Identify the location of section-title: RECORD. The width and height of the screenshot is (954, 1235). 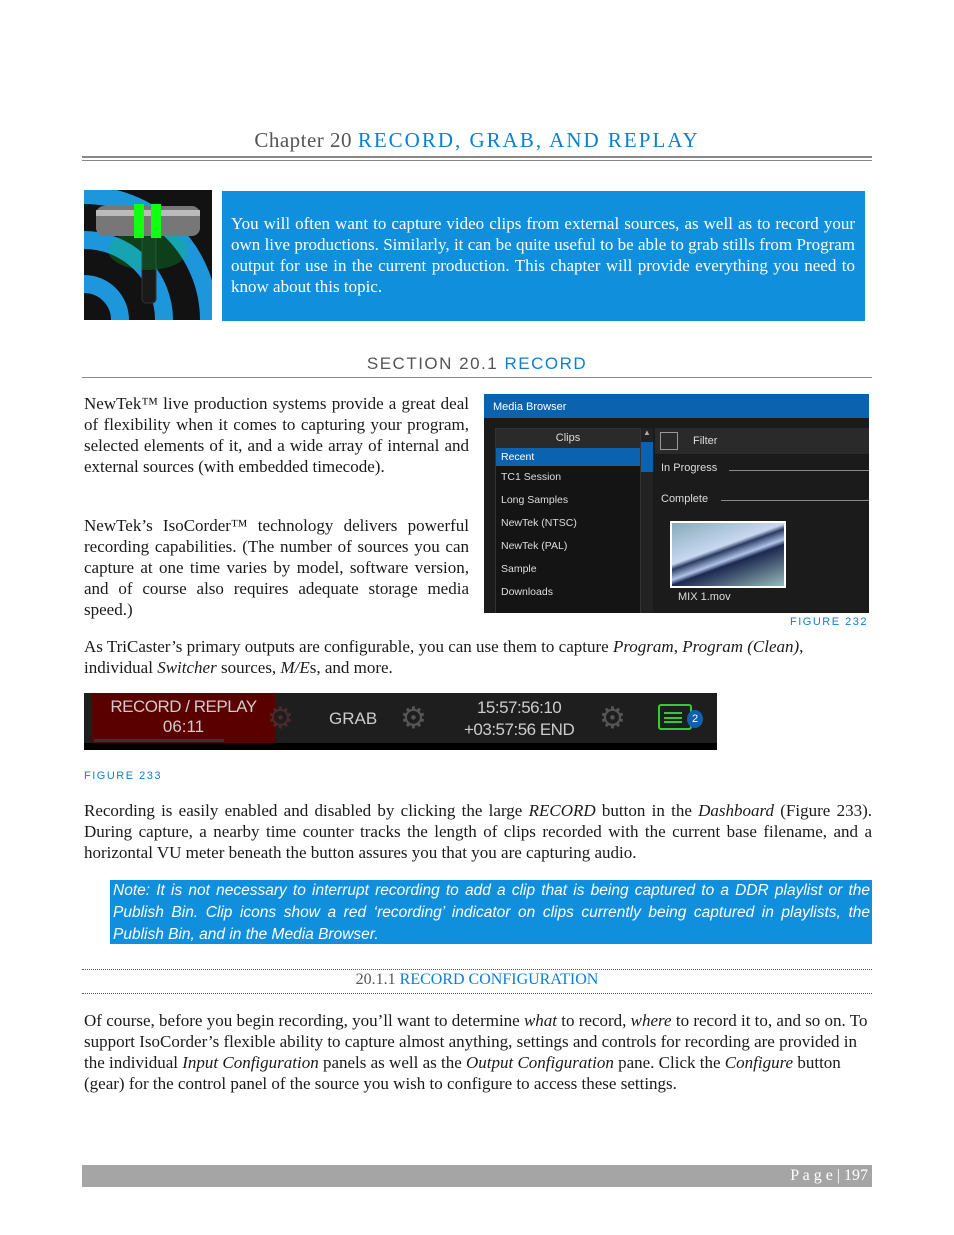
(546, 363).